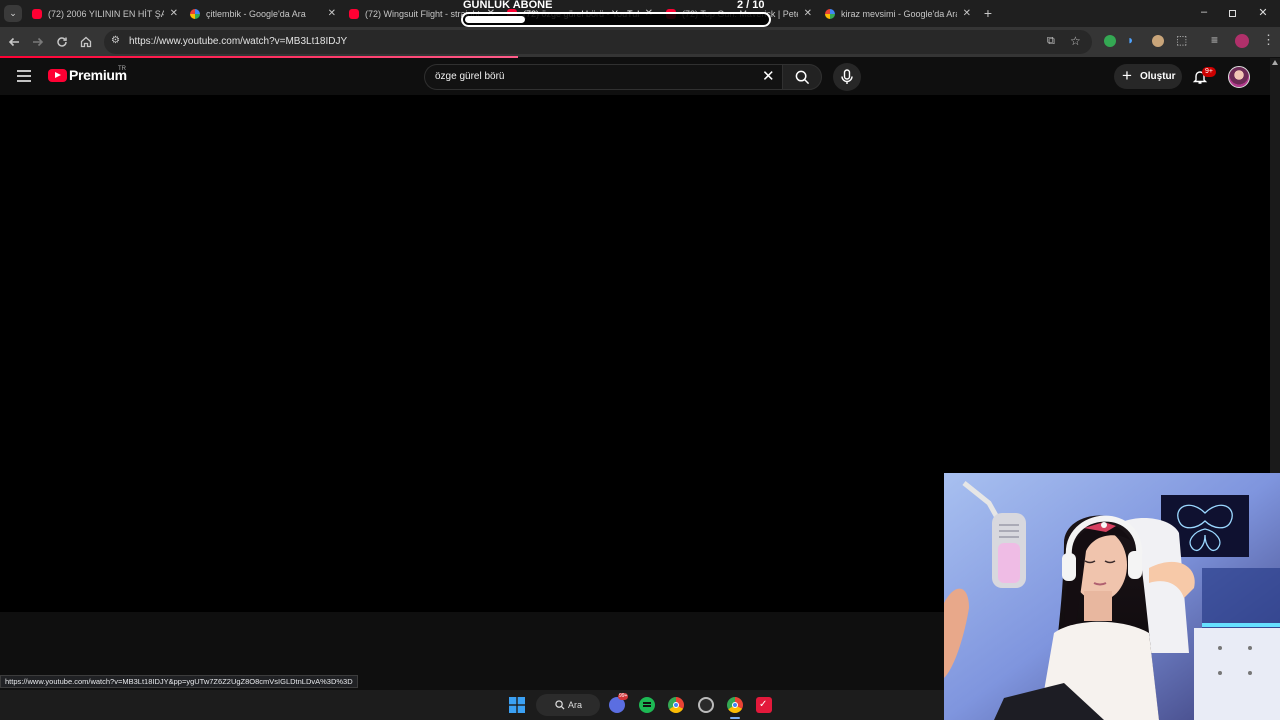 This screenshot has width=1280, height=720. What do you see at coordinates (1051, 41) in the screenshot?
I see `install-app-icon: ⧉` at bounding box center [1051, 41].